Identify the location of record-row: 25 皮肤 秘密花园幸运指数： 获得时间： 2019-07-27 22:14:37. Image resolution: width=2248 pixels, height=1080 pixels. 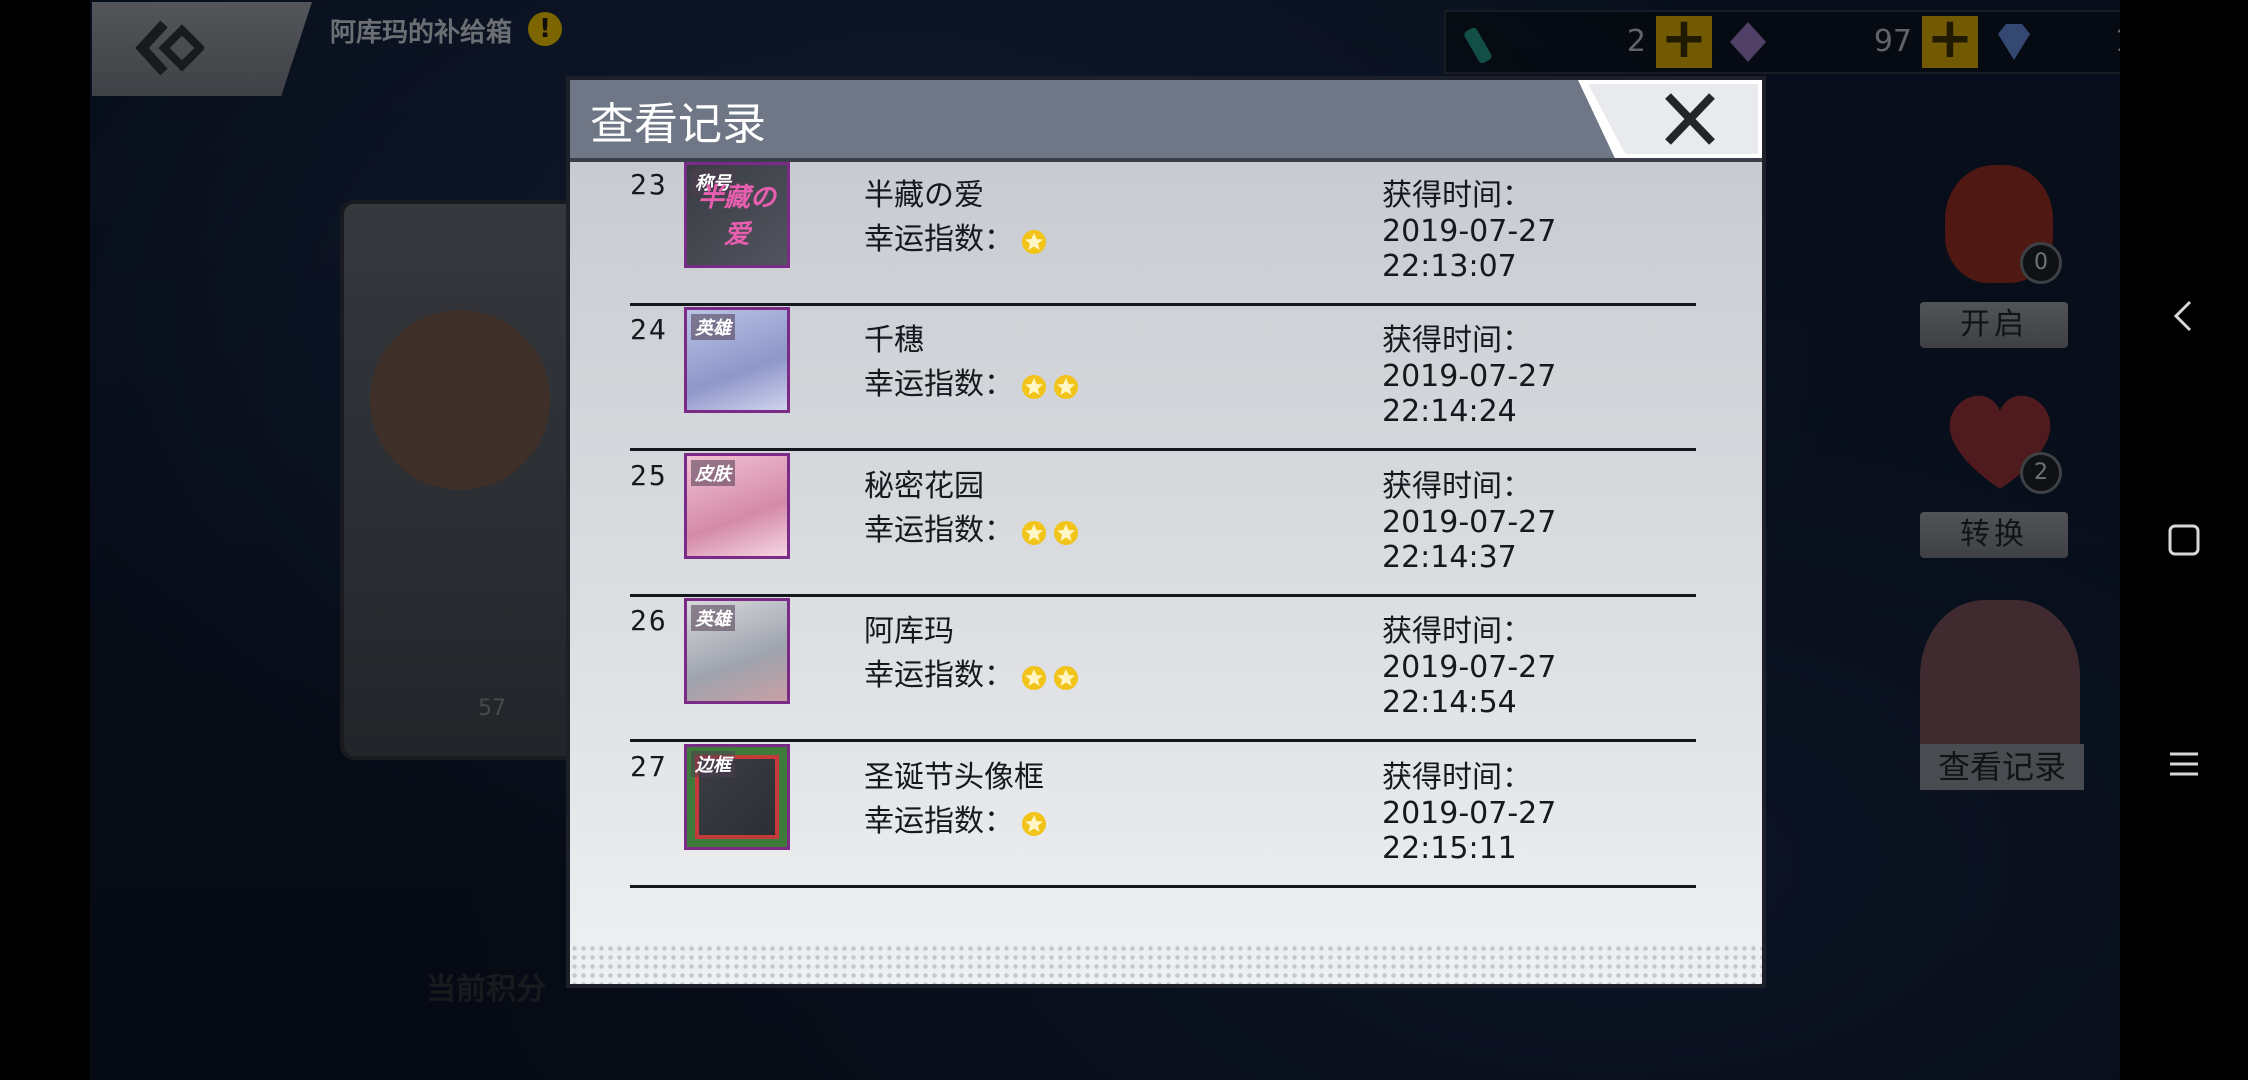
(1163, 524).